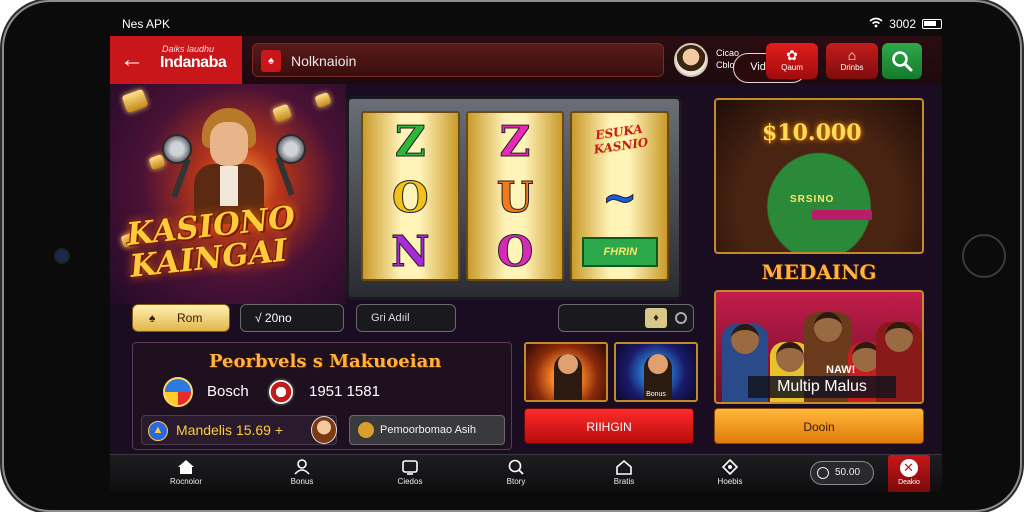  What do you see at coordinates (233, 240) in the screenshot?
I see `hero-title: KASIONO KAINGAI` at bounding box center [233, 240].